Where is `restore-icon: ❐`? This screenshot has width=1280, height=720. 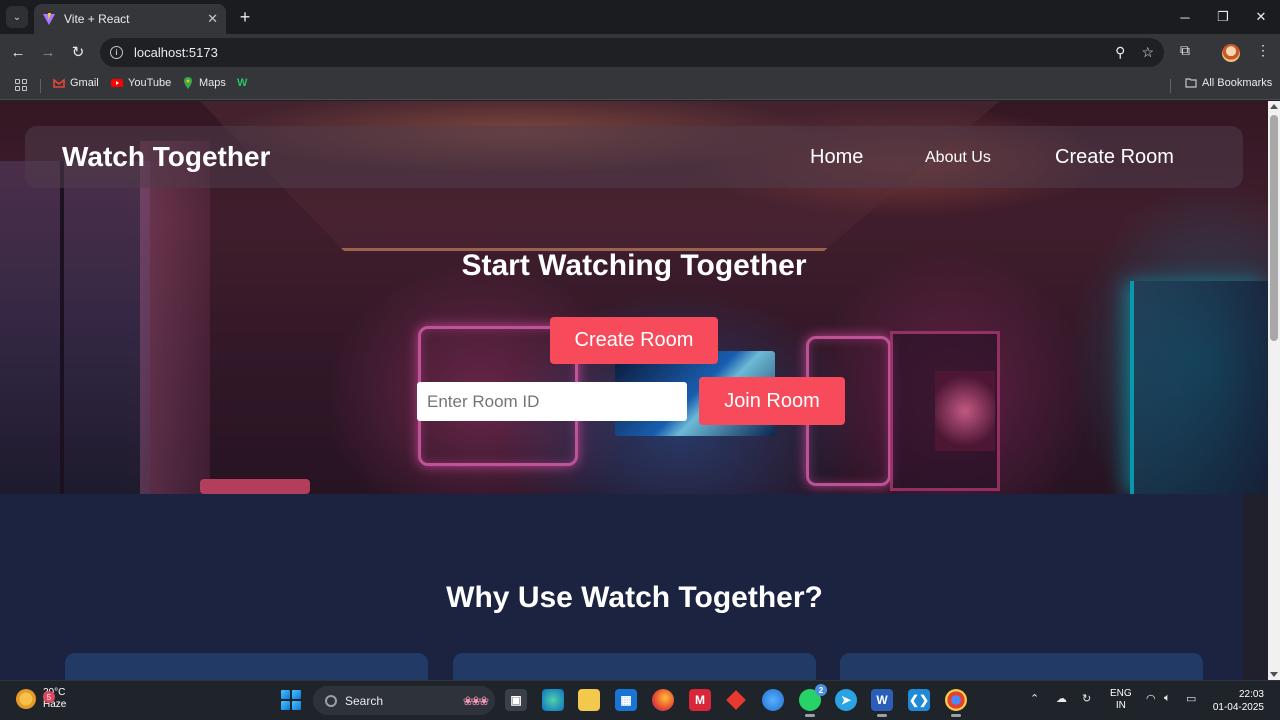 restore-icon: ❐ is located at coordinates (1223, 17).